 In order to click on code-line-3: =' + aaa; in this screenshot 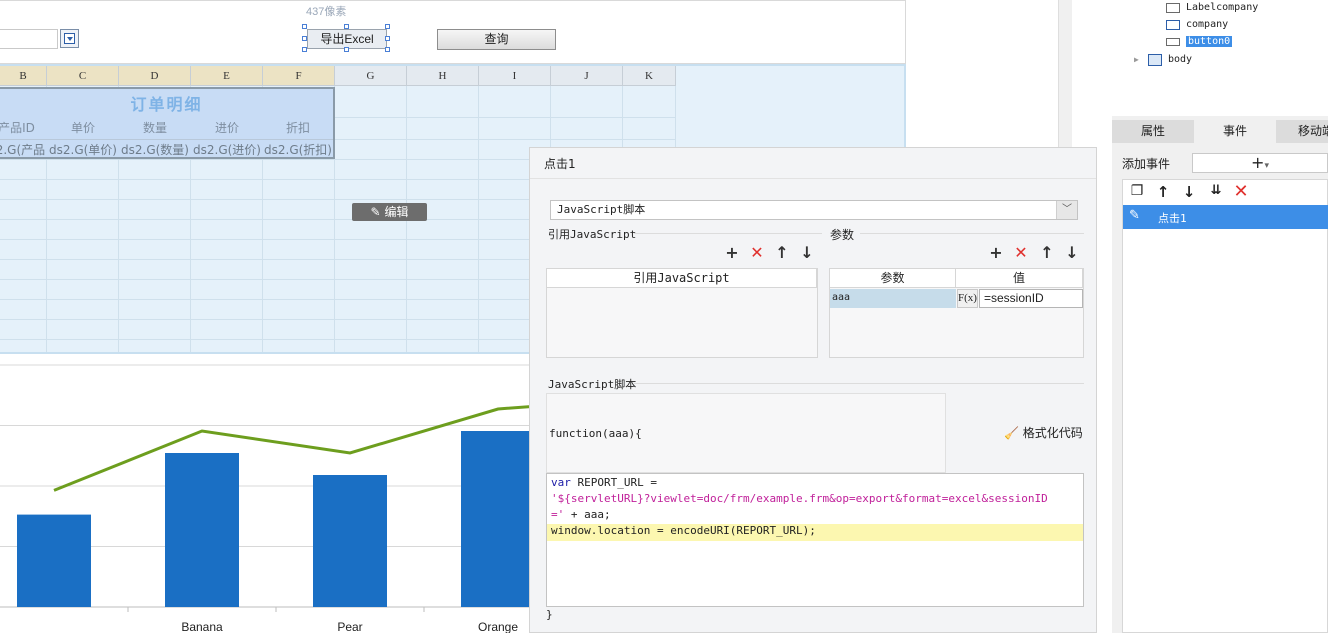, I will do `click(581, 514)`.